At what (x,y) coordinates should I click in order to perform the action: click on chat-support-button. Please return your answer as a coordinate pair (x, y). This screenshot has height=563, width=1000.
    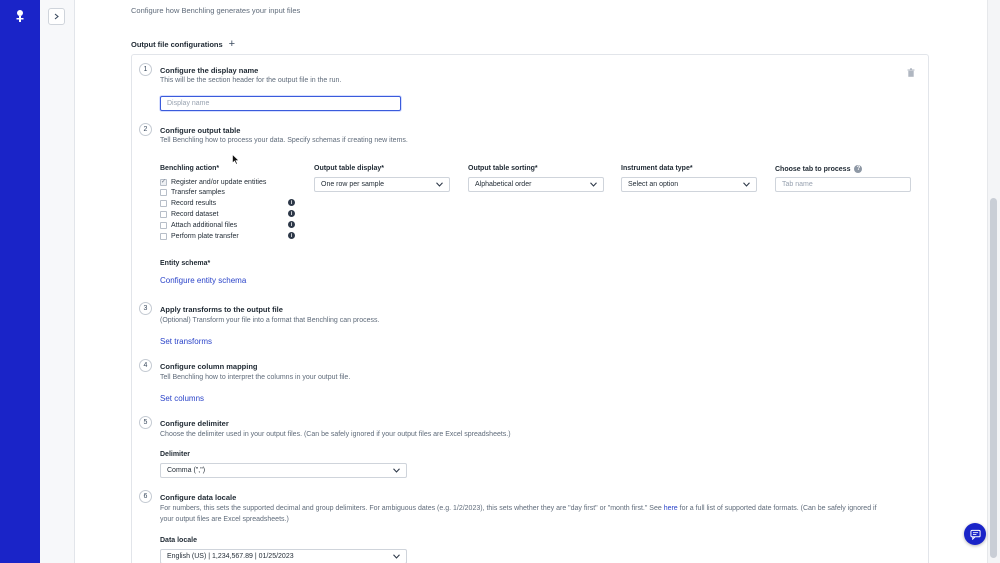
    Looking at the image, I should click on (975, 534).